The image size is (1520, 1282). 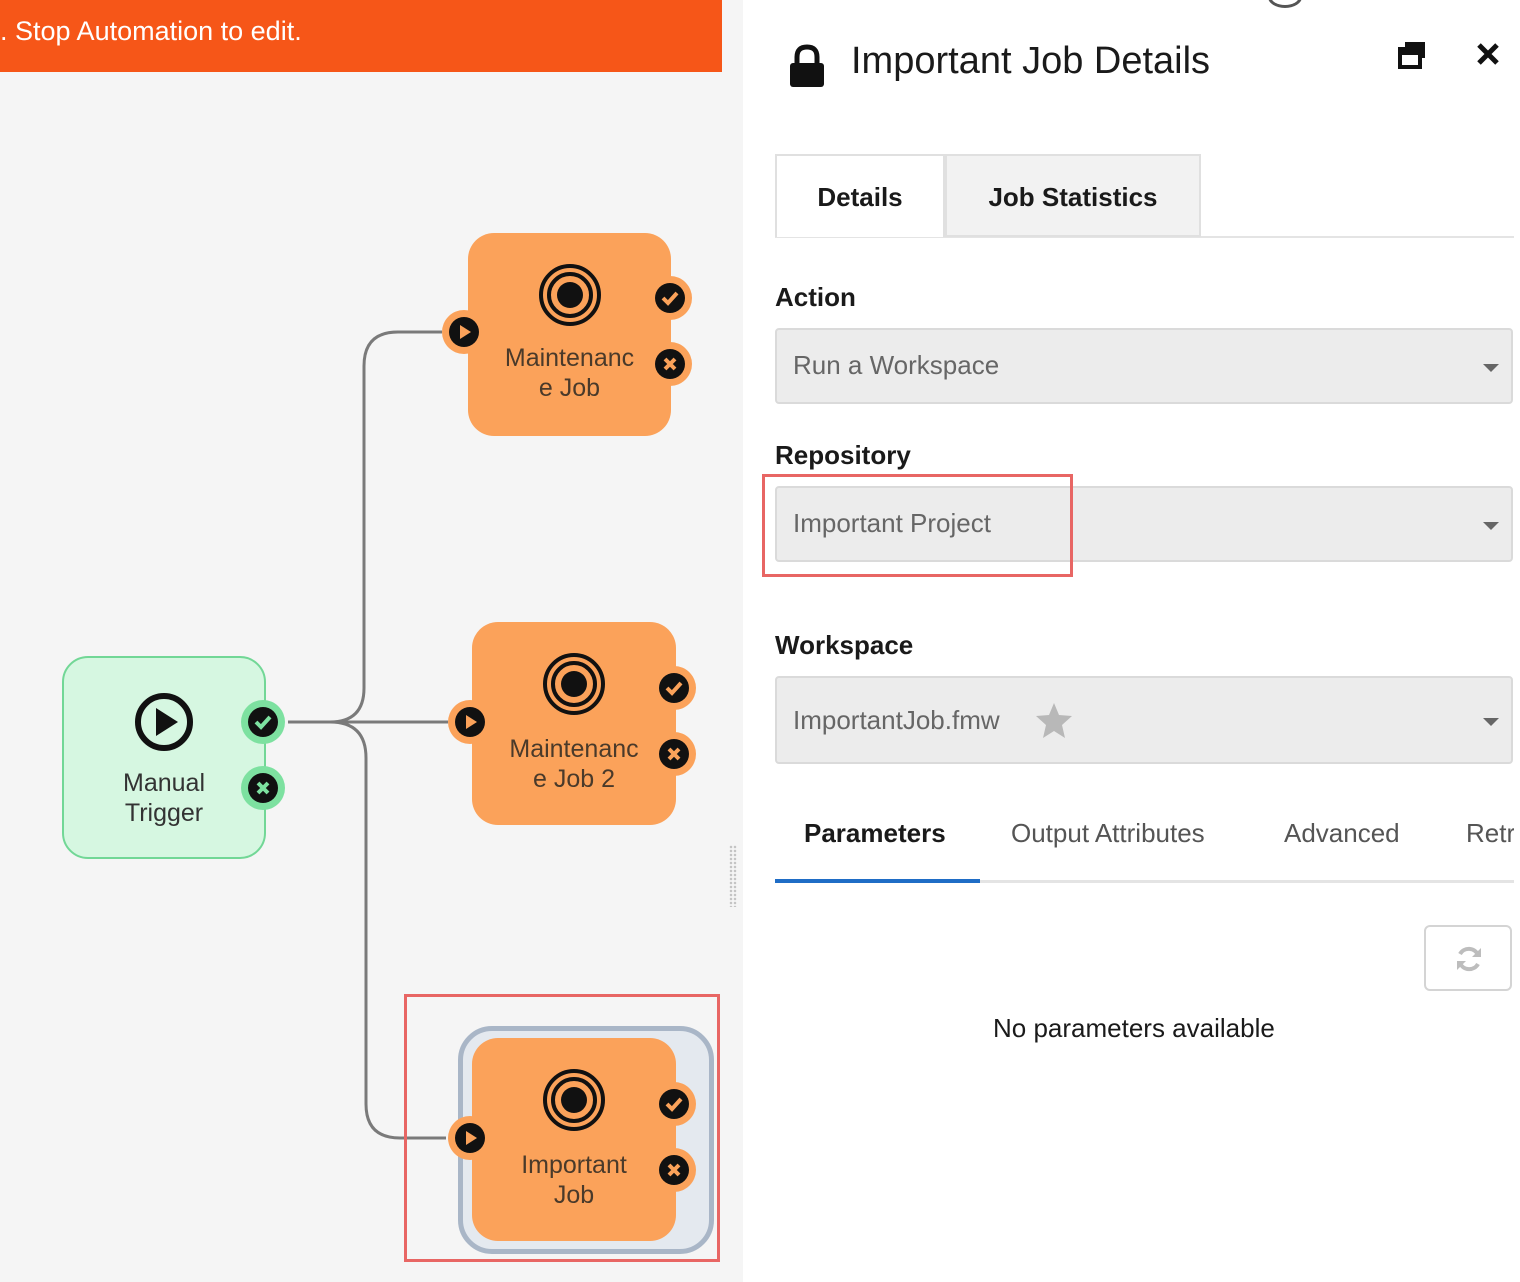 What do you see at coordinates (896, 365) in the screenshot?
I see `action-value: Run a Workspace` at bounding box center [896, 365].